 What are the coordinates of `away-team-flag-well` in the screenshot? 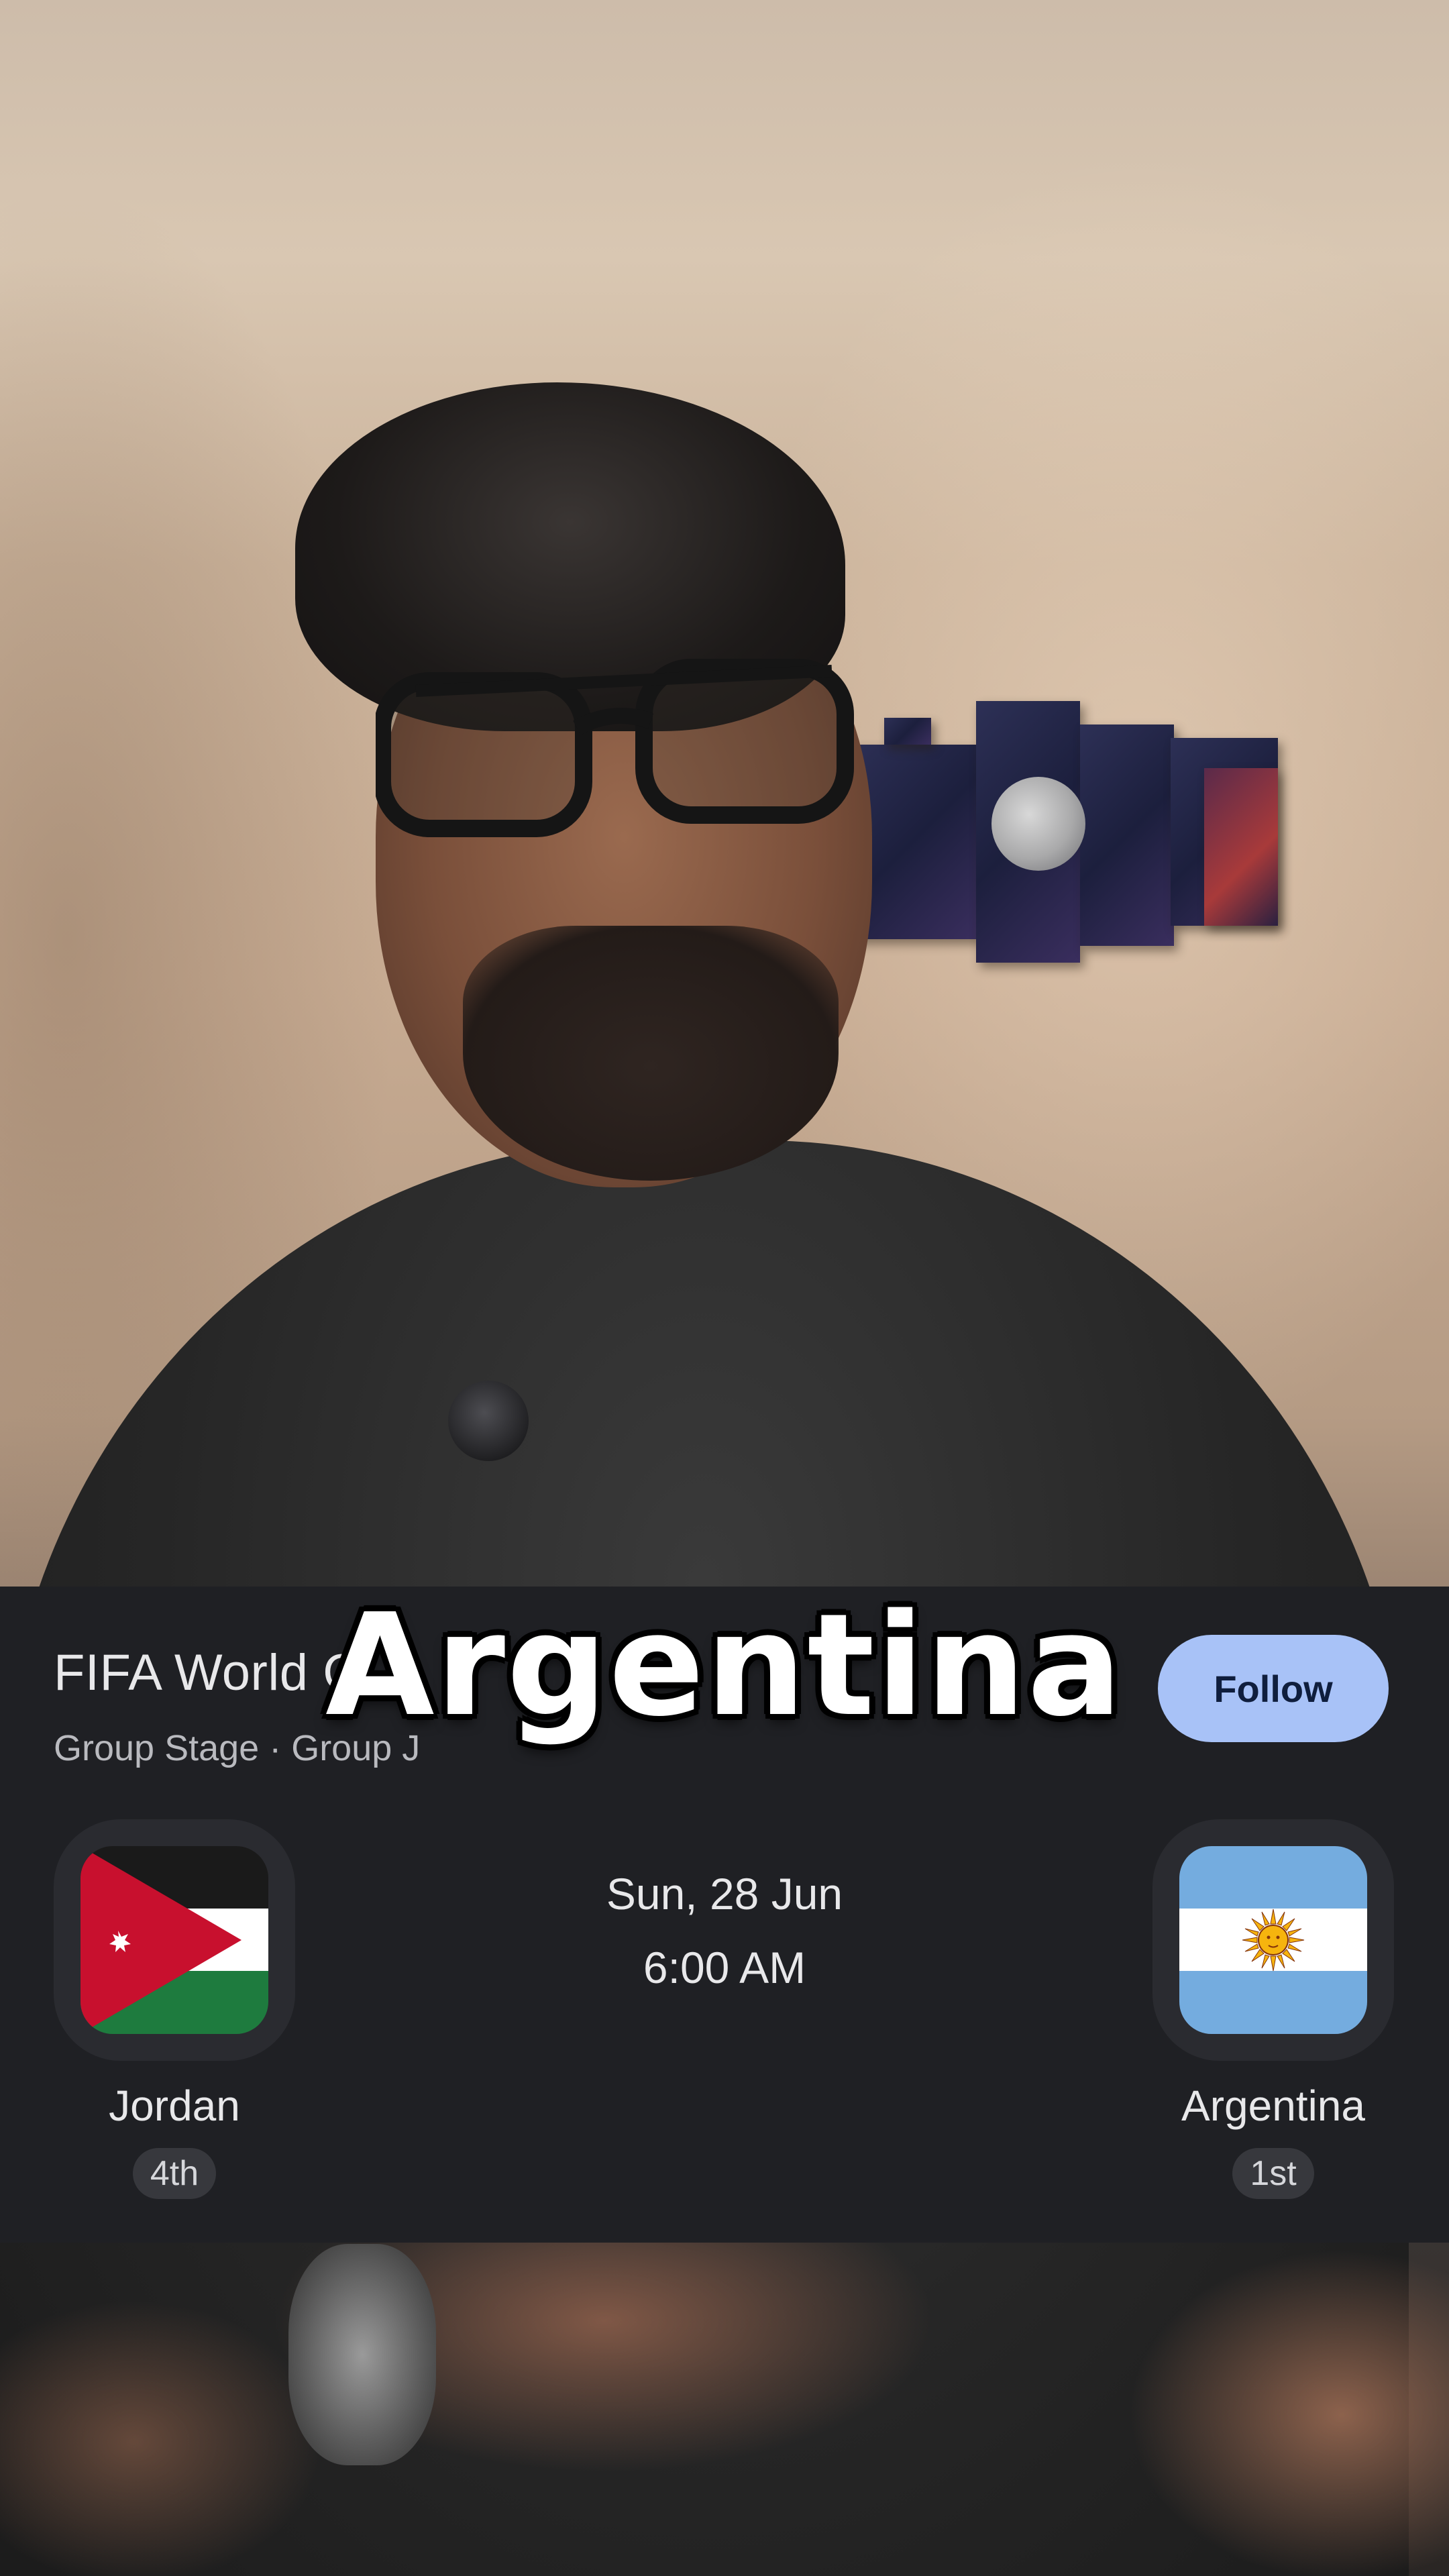 It's located at (1273, 1940).